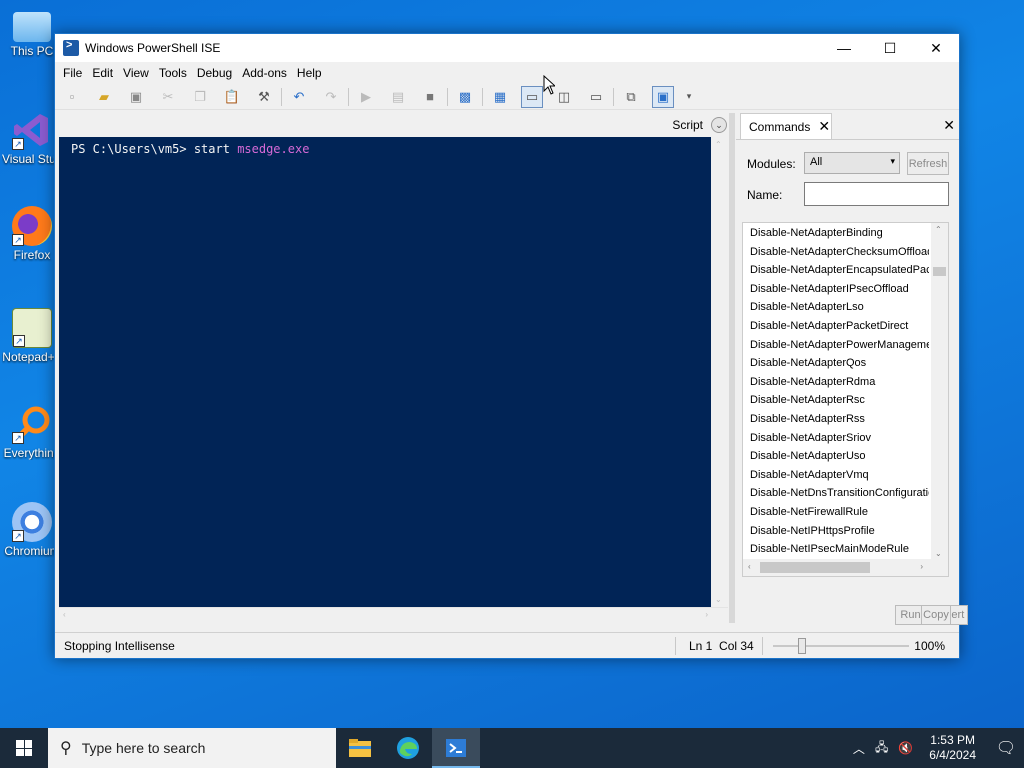 This screenshot has width=1024, height=768. What do you see at coordinates (936, 48) in the screenshot?
I see `close-button: ✕` at bounding box center [936, 48].